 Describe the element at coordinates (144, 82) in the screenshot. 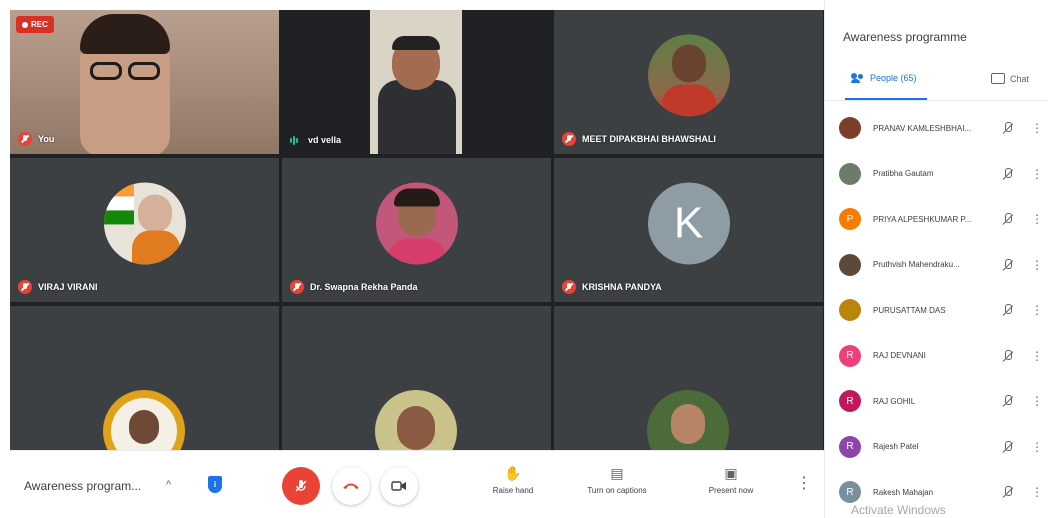

I see `video-tile-you: REC You` at that location.